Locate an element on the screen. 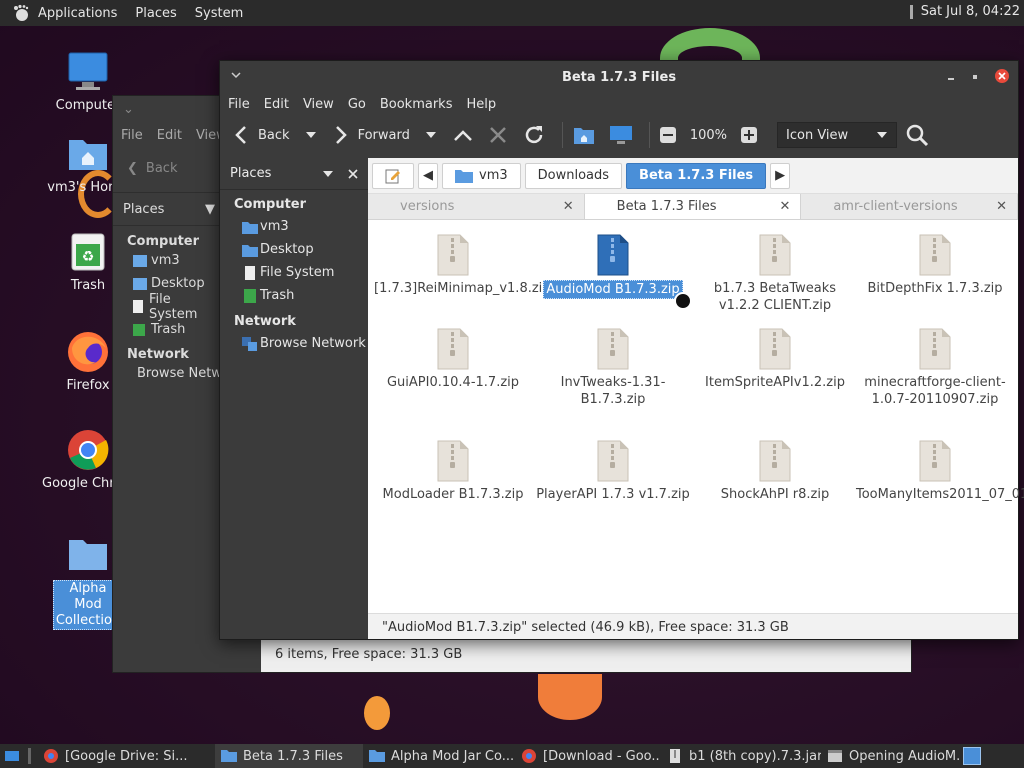 The image size is (1024, 768). path-segment-current: Beta 1.7.3 Files is located at coordinates (696, 175).